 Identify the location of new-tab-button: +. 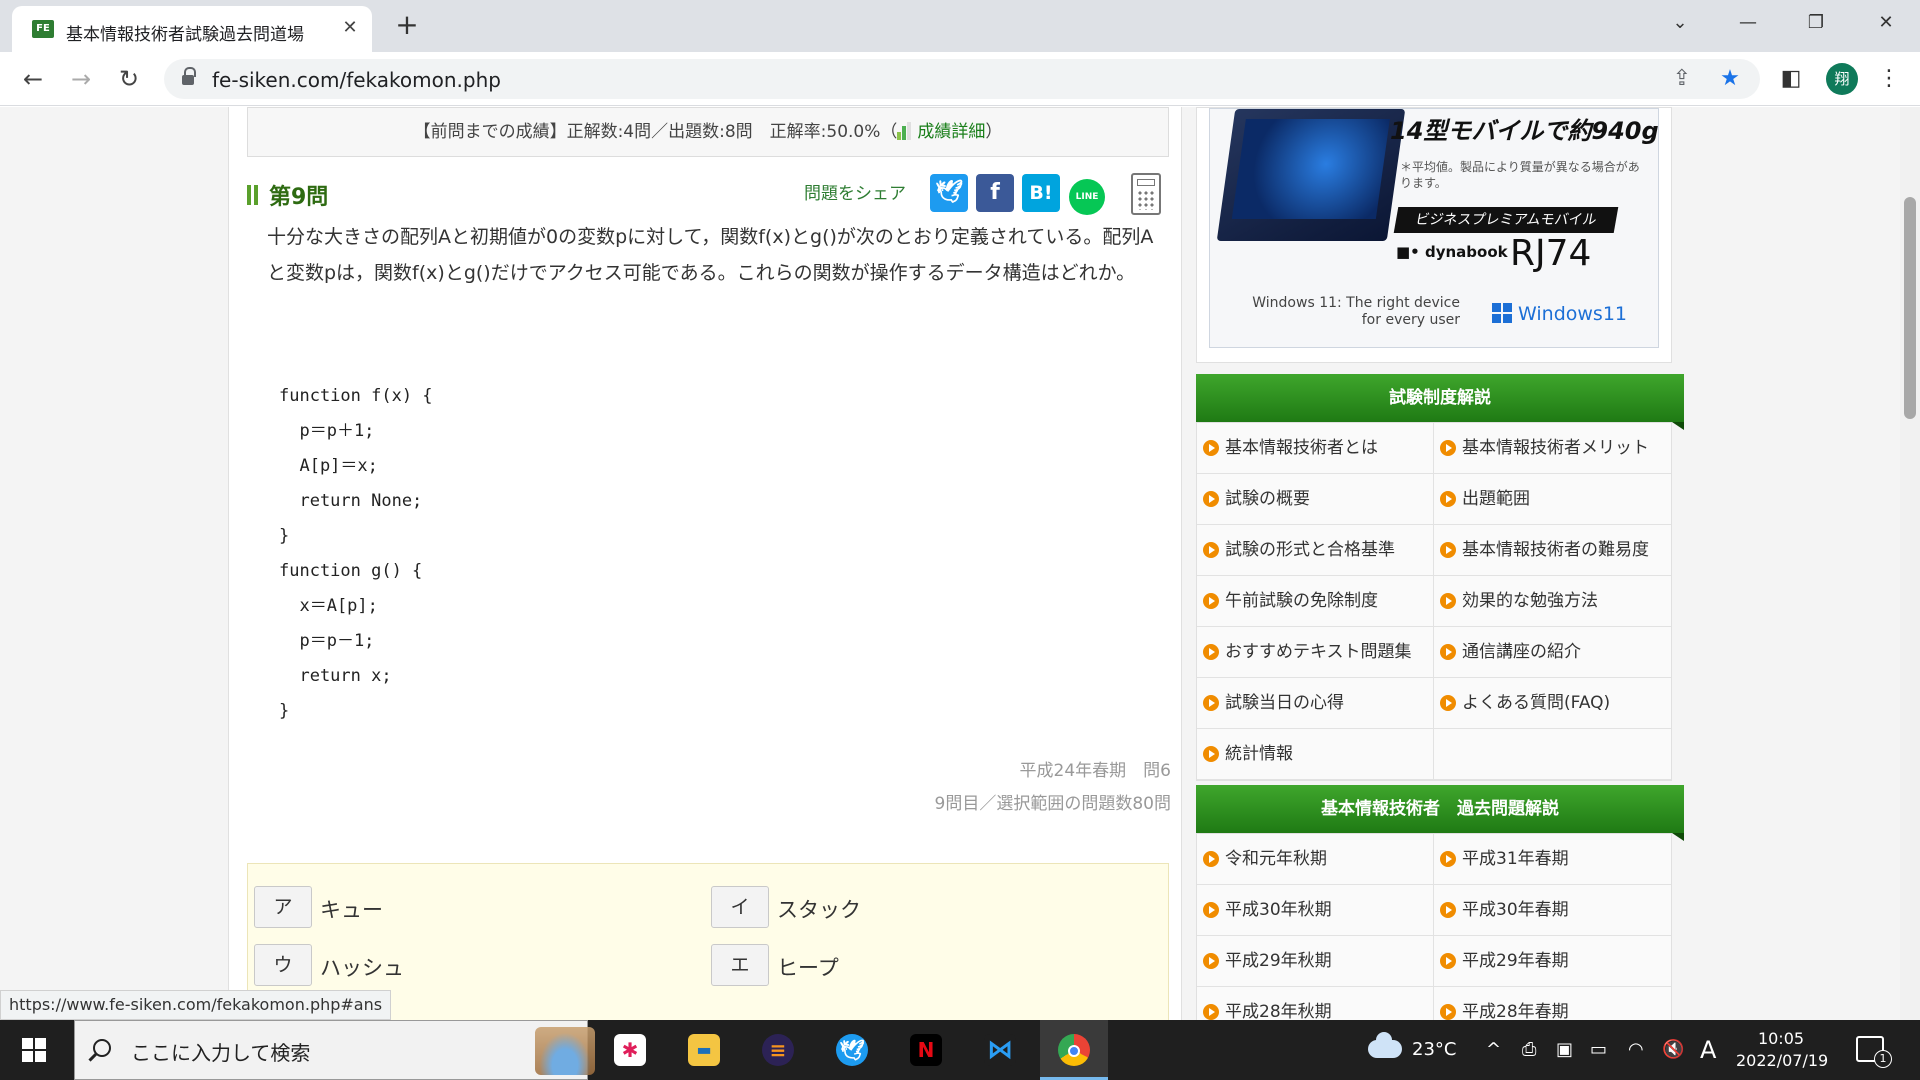
(407, 25).